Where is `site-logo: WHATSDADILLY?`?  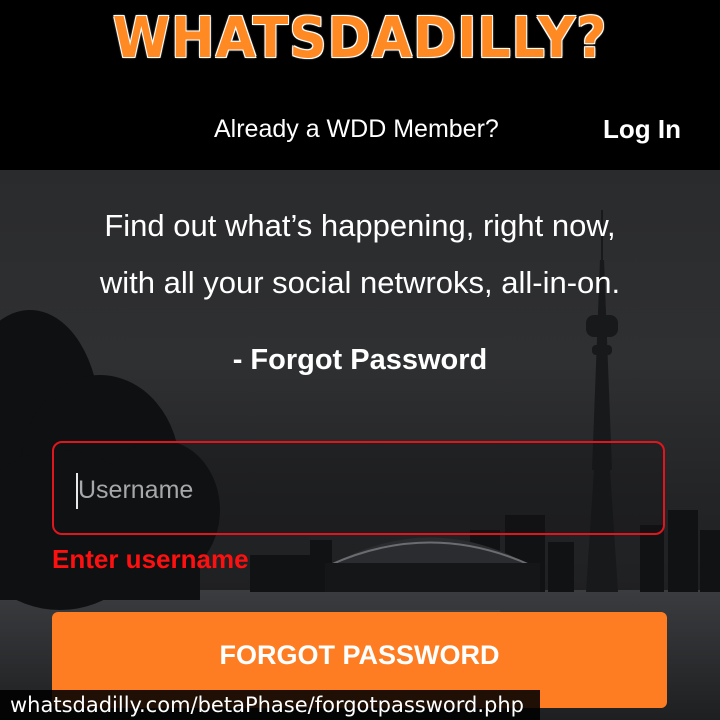
site-logo: WHATSDADILLY? is located at coordinates (360, 39).